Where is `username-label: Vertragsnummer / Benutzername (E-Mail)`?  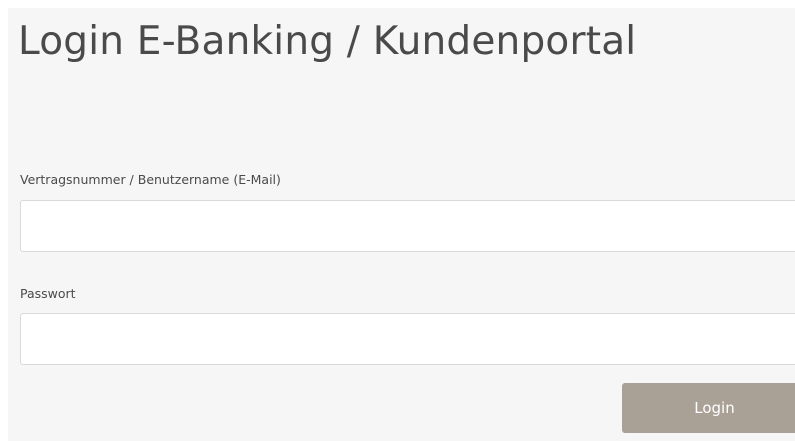 username-label: Vertragsnummer / Benutzername (E-Mail) is located at coordinates (150, 179).